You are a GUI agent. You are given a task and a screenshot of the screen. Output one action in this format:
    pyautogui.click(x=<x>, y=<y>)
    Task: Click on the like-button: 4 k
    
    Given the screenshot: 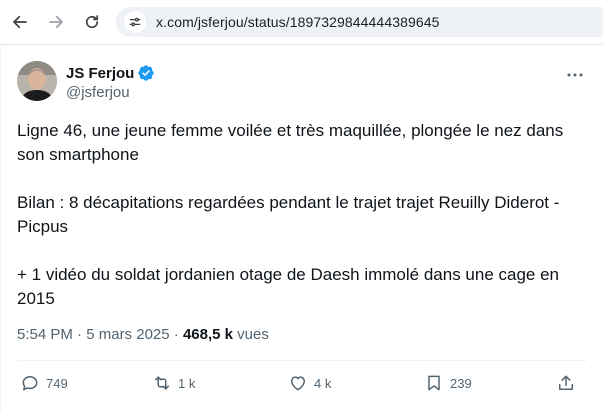 What is the action you would take?
    pyautogui.click(x=309, y=383)
    